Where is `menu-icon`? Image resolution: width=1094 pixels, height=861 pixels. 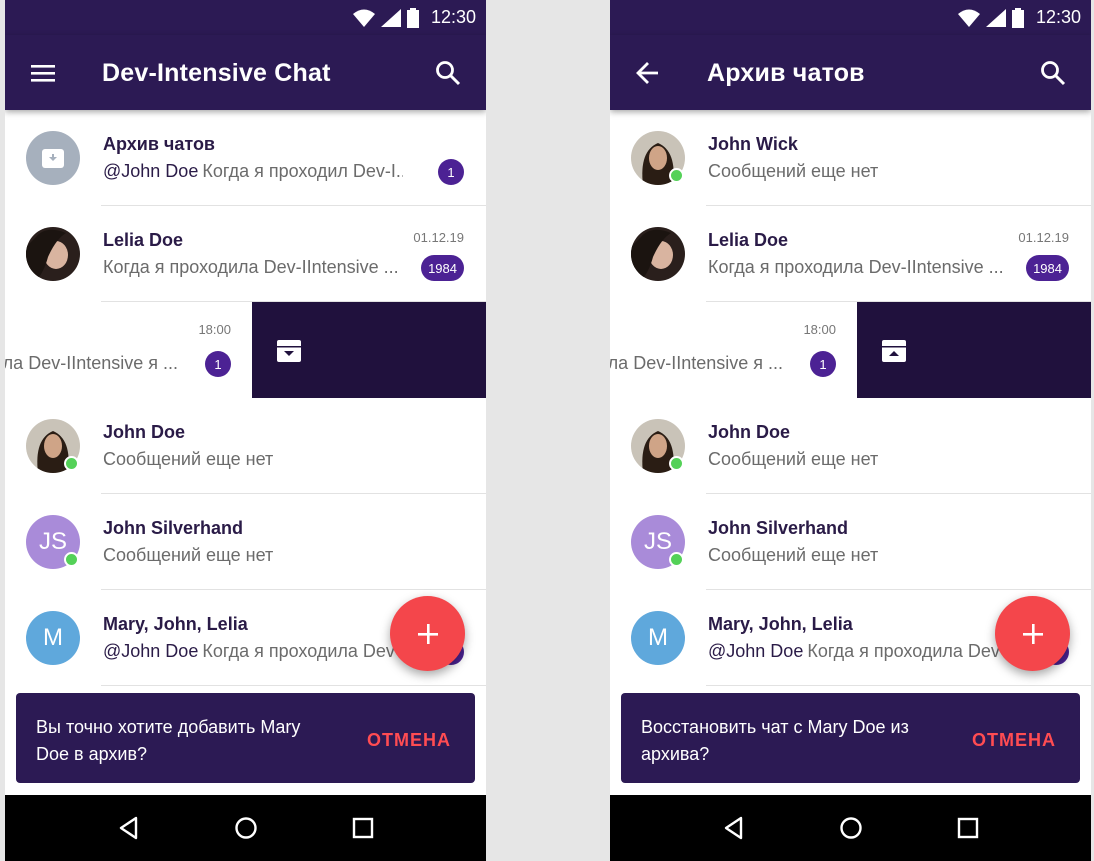
menu-icon is located at coordinates (43, 73).